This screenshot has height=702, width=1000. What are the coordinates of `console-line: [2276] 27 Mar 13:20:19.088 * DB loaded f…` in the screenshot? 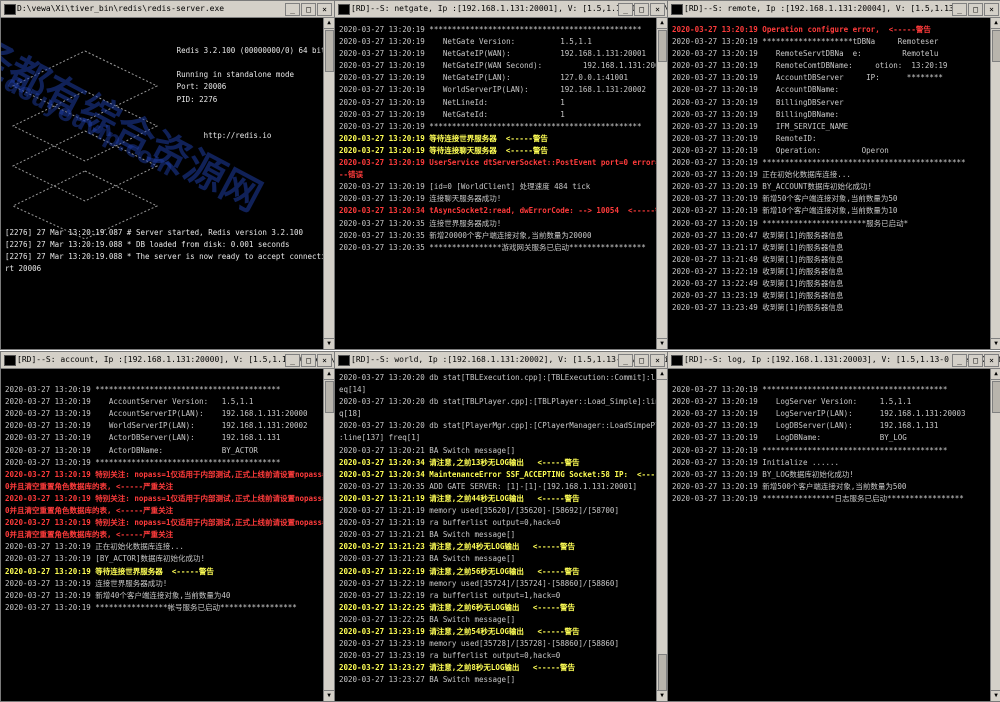 It's located at (147, 244).